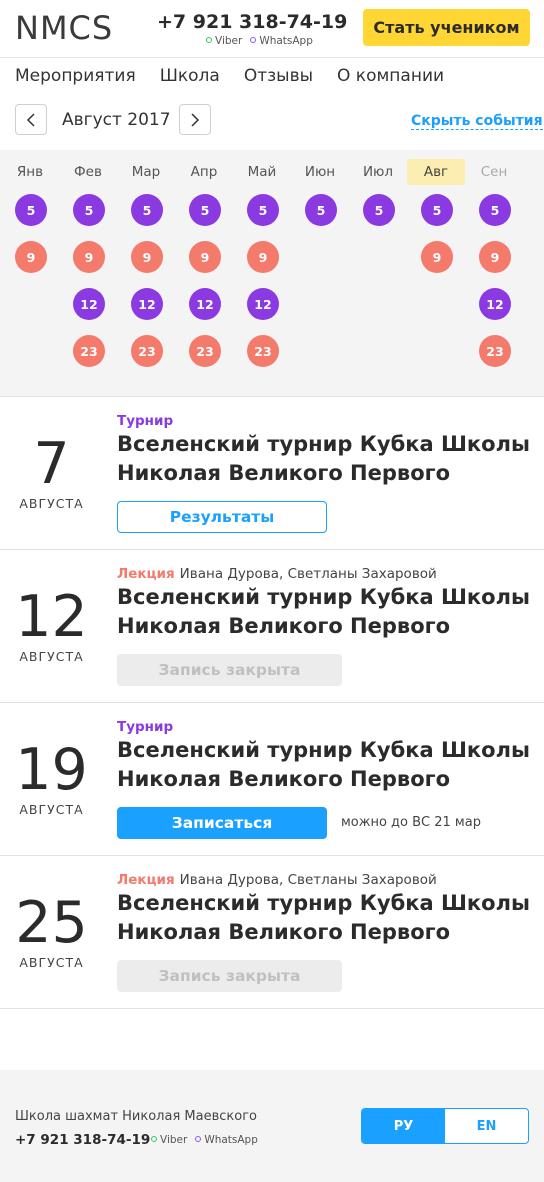 The height and width of the screenshot is (1182, 544). I want to click on calendar-month-name: Июн, so click(320, 172).